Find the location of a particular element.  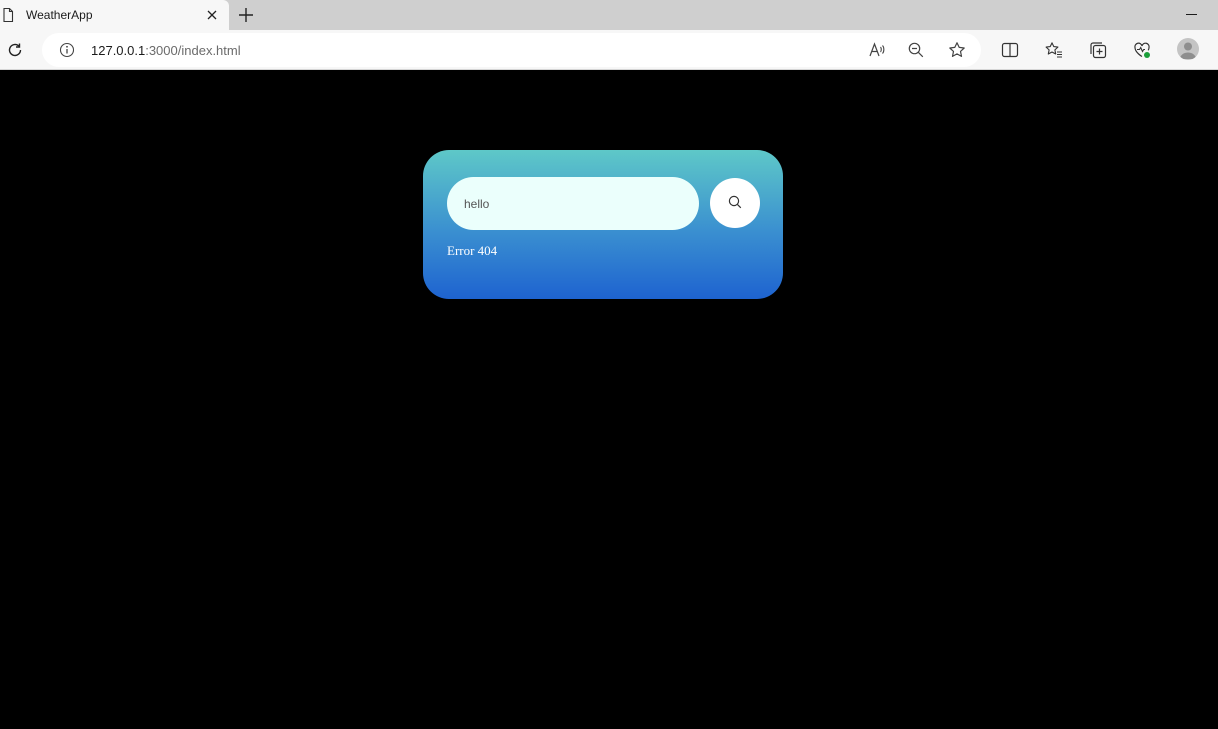

page-icon is located at coordinates (8, 15).